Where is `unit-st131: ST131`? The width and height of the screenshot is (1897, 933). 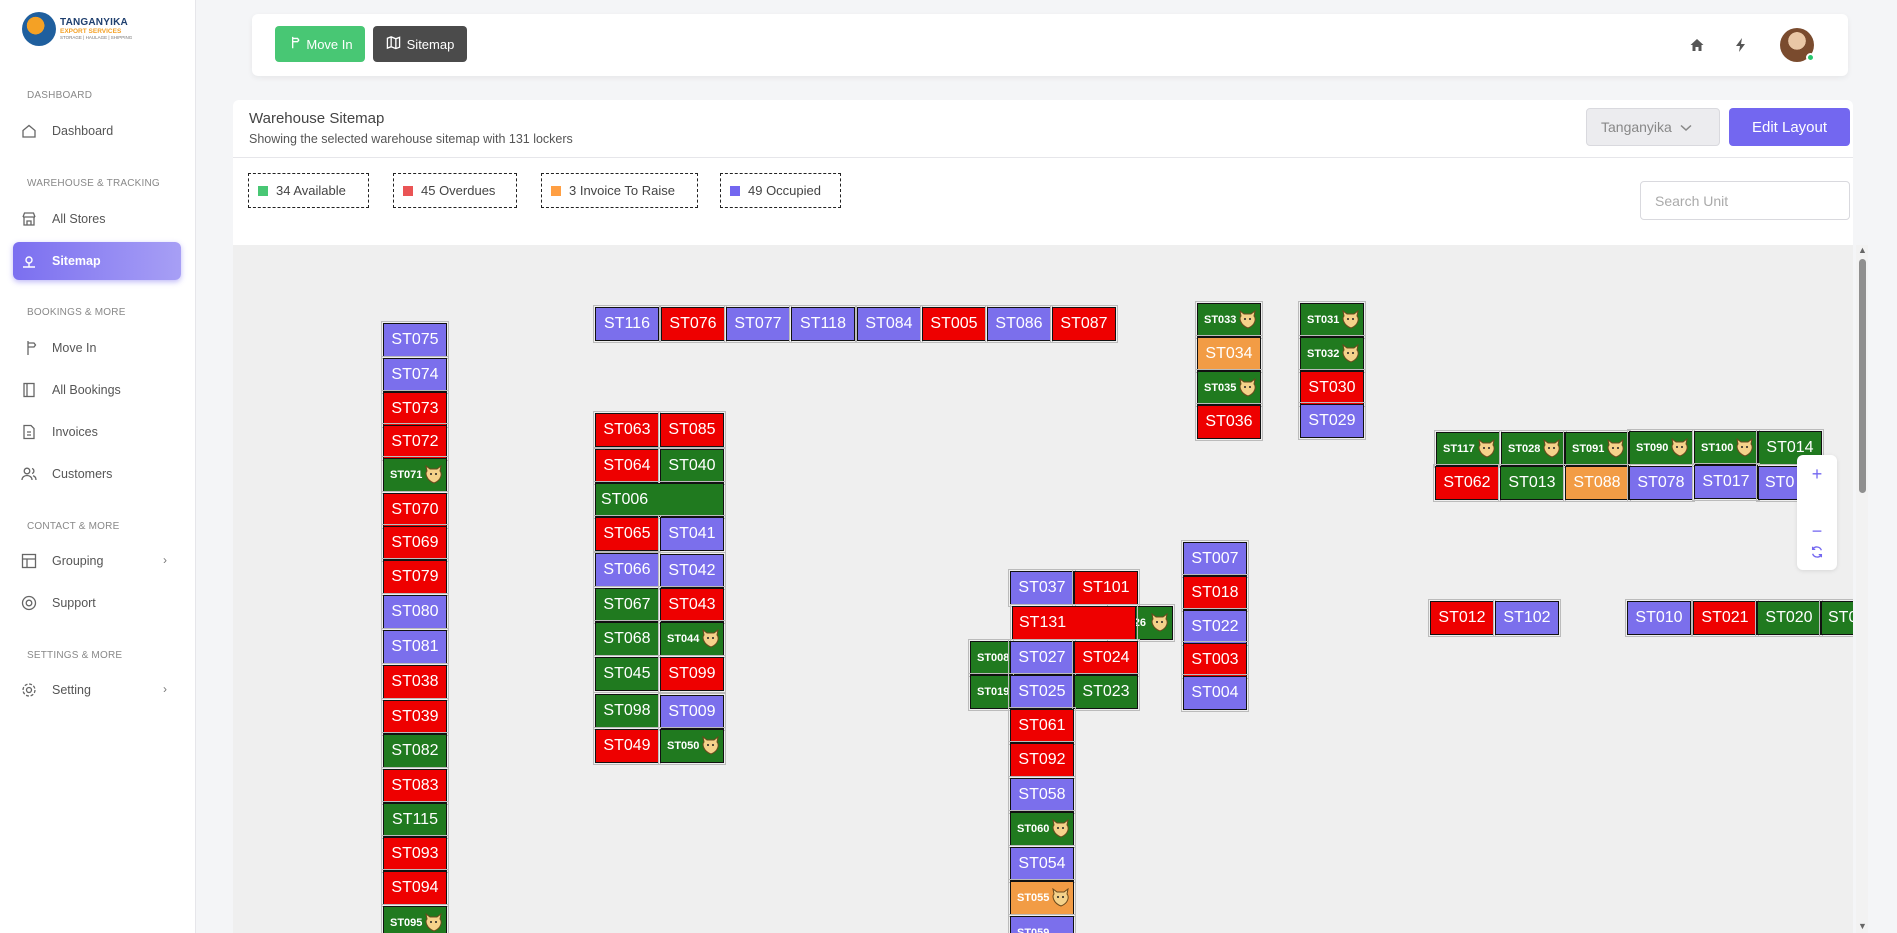
unit-st131: ST131 is located at coordinates (1074, 623).